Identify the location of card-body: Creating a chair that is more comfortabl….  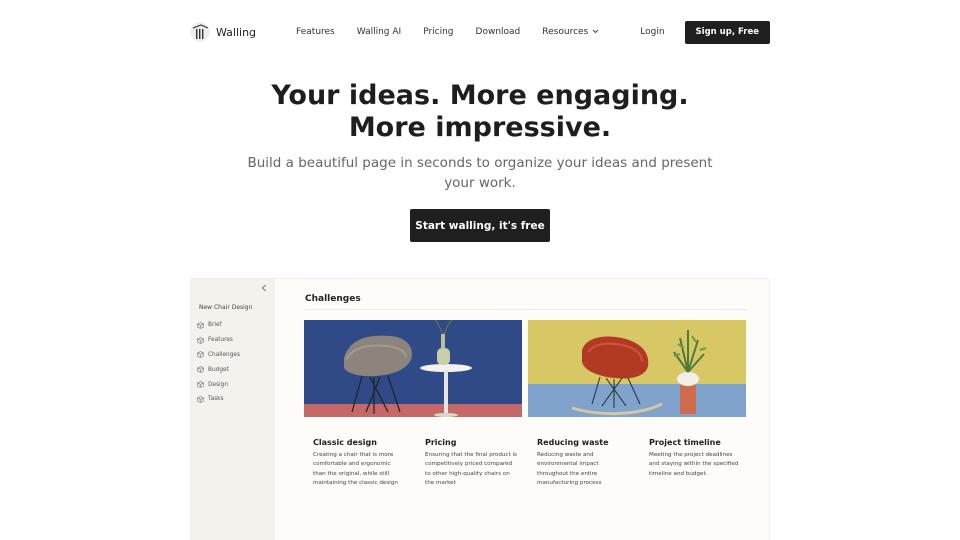
(355, 469).